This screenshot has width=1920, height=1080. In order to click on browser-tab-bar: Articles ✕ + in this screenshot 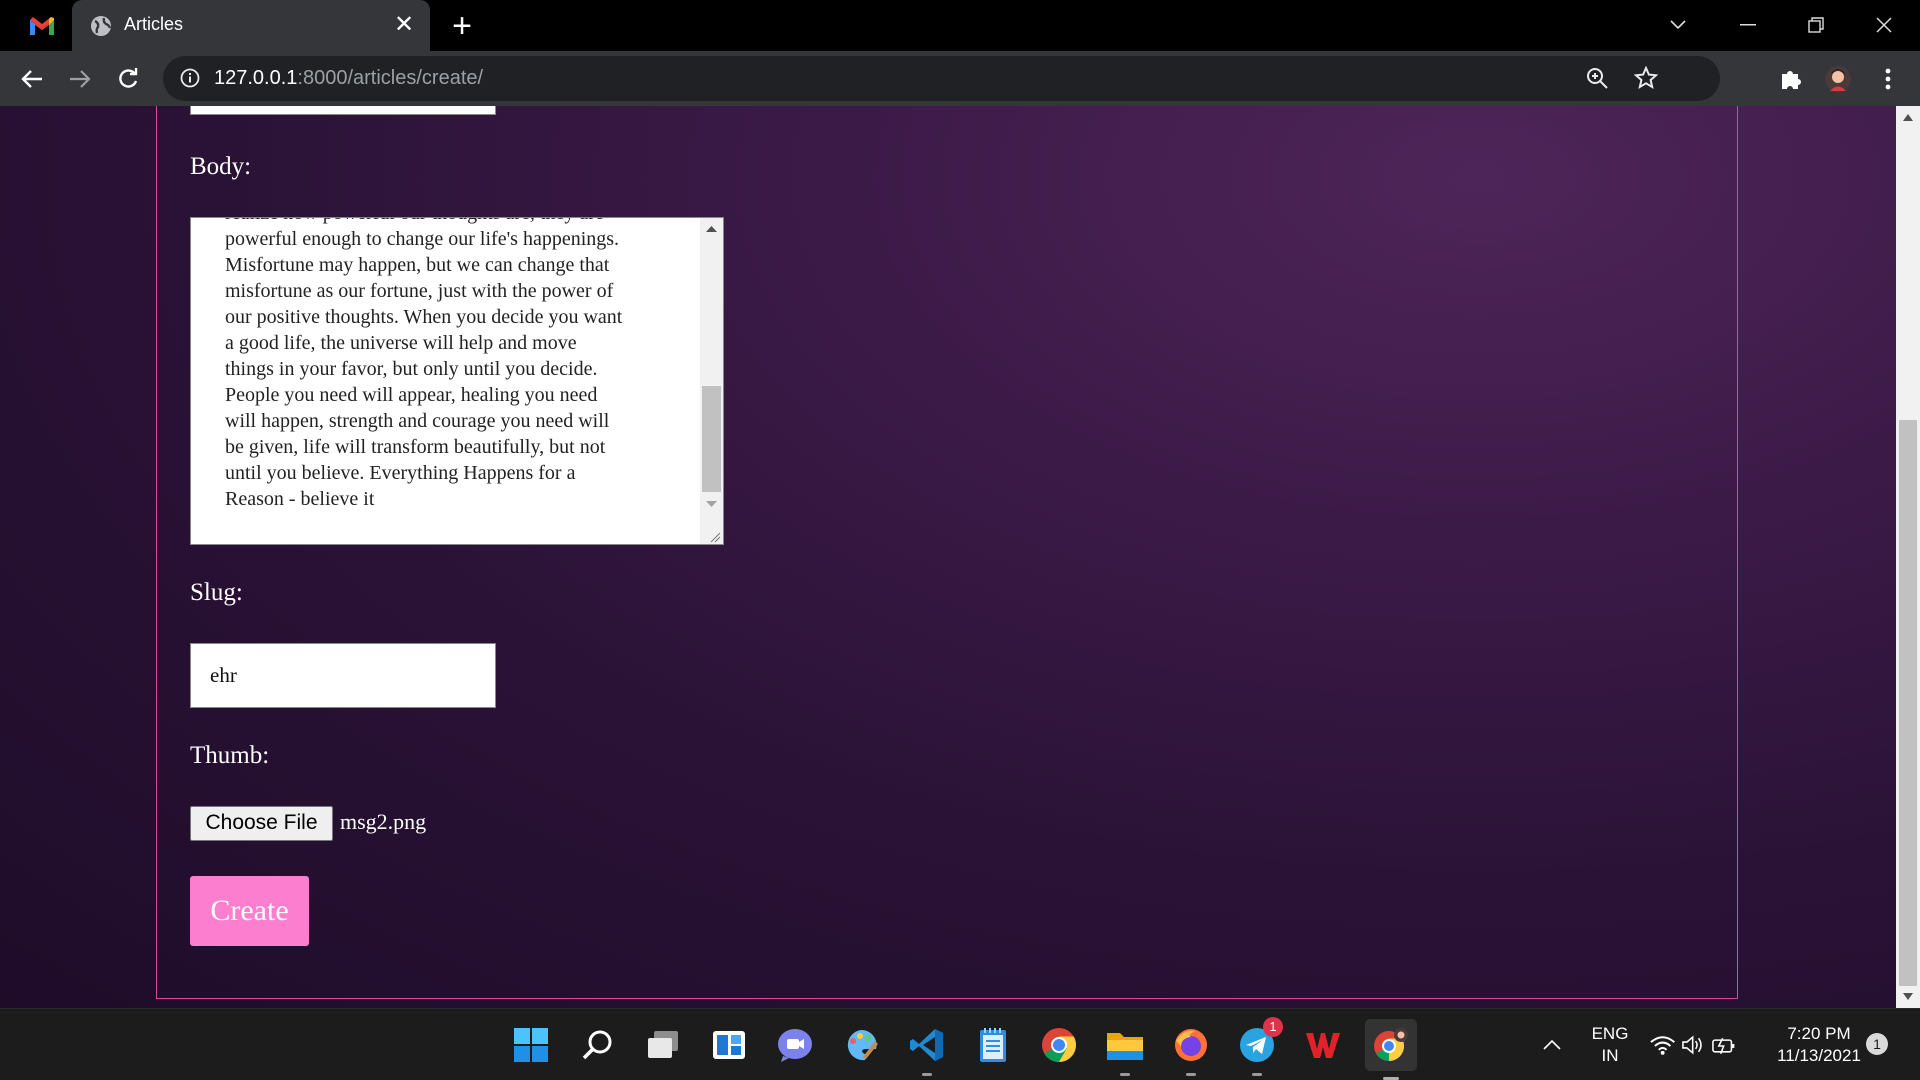, I will do `click(960, 25)`.